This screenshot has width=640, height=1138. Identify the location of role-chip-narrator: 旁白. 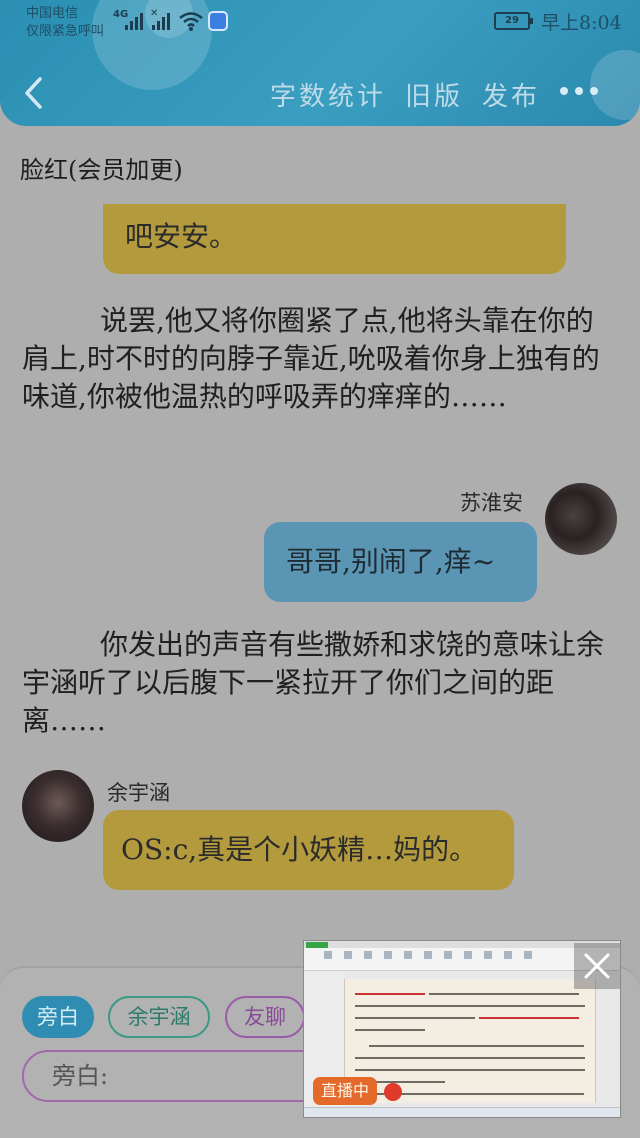
(58, 1017).